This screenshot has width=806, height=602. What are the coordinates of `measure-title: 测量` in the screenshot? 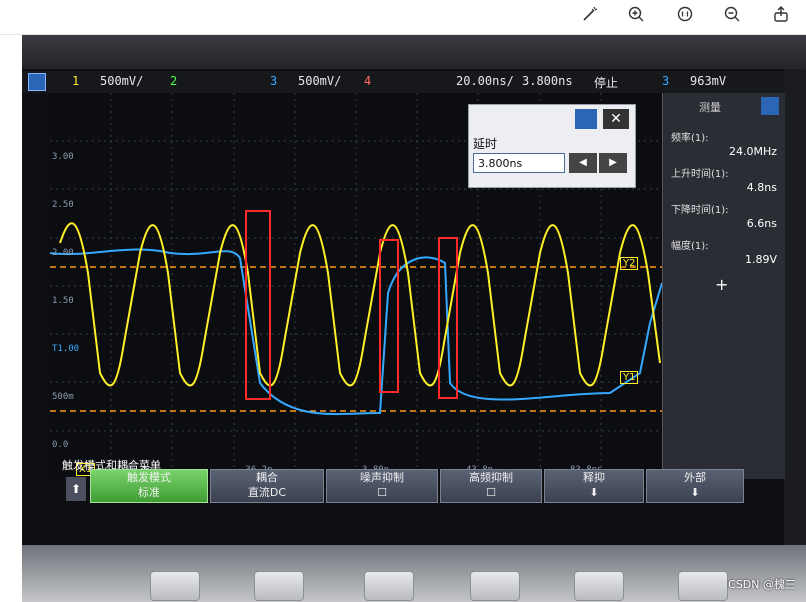 It's located at (710, 107).